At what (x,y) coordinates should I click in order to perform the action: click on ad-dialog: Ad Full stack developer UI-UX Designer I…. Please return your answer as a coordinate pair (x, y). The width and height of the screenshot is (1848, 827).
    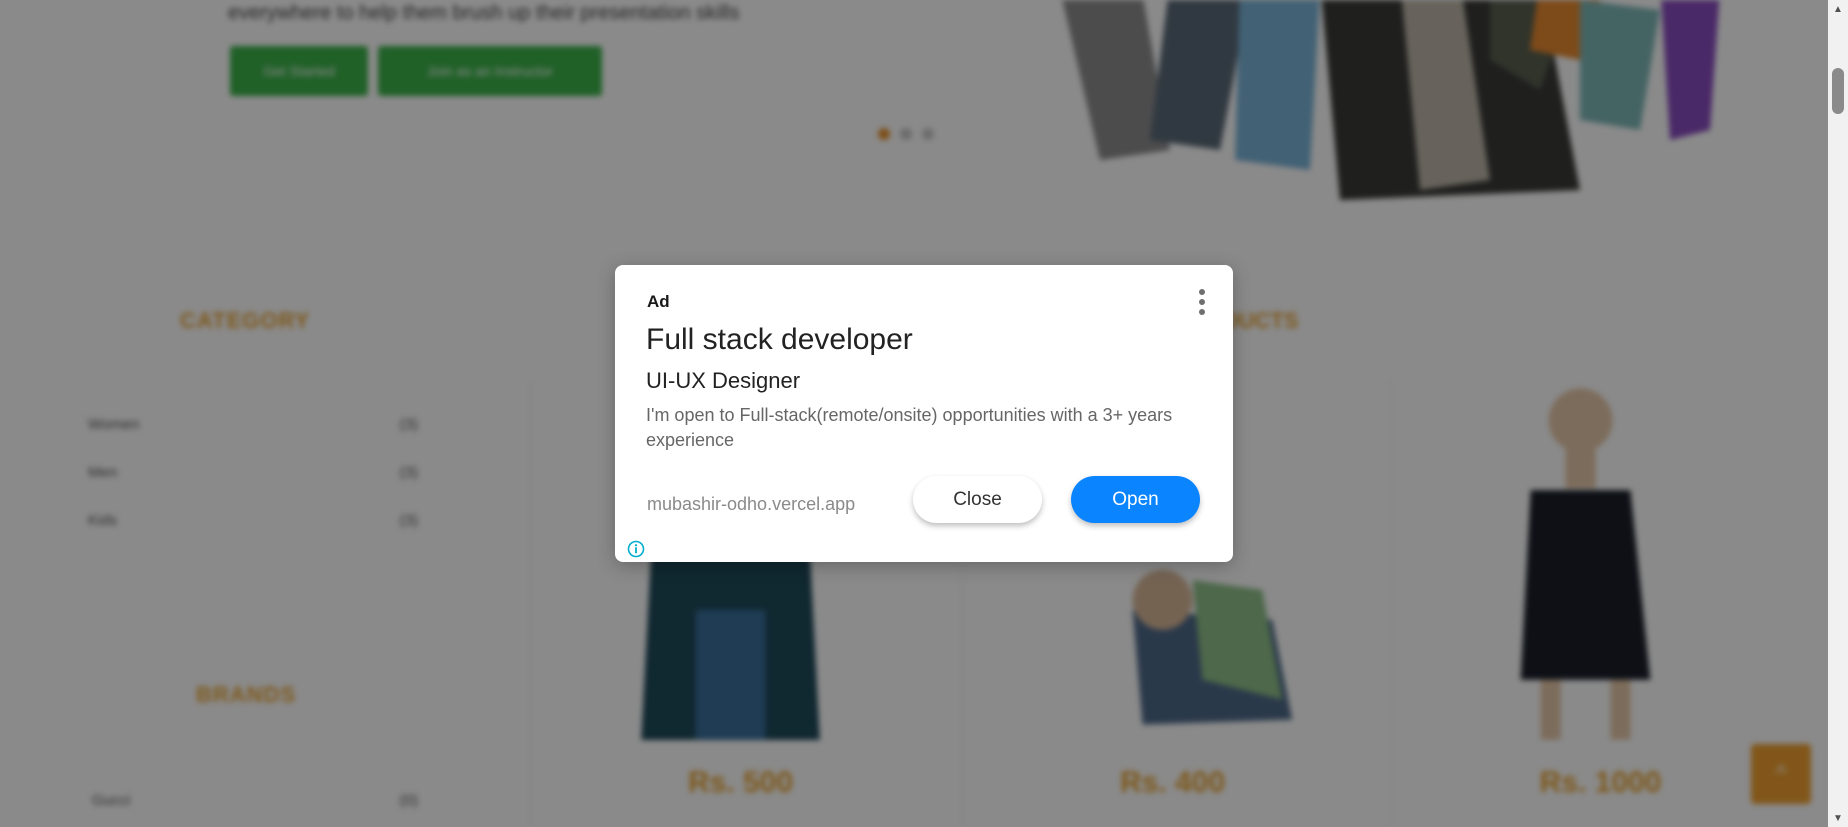
    Looking at the image, I should click on (924, 413).